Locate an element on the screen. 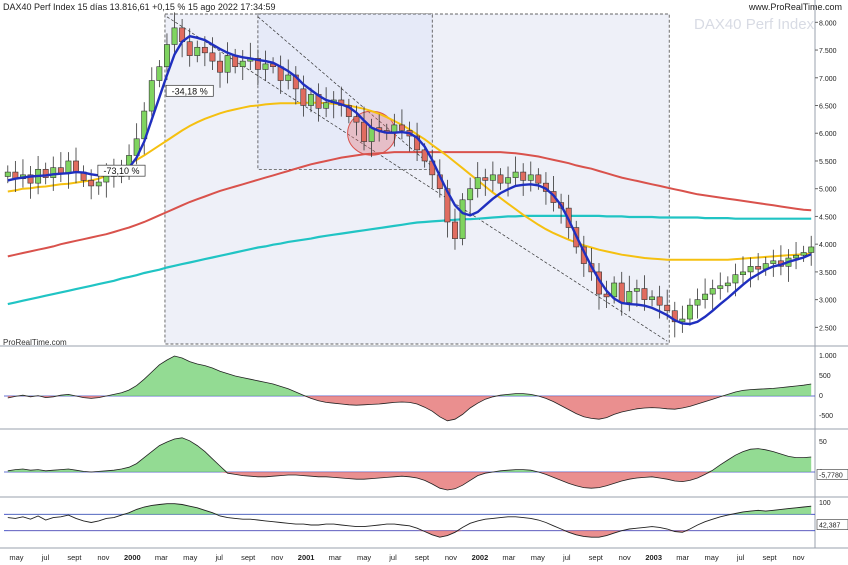 This screenshot has height=565, width=848. price-tick-label: 8.000 is located at coordinates (828, 23).